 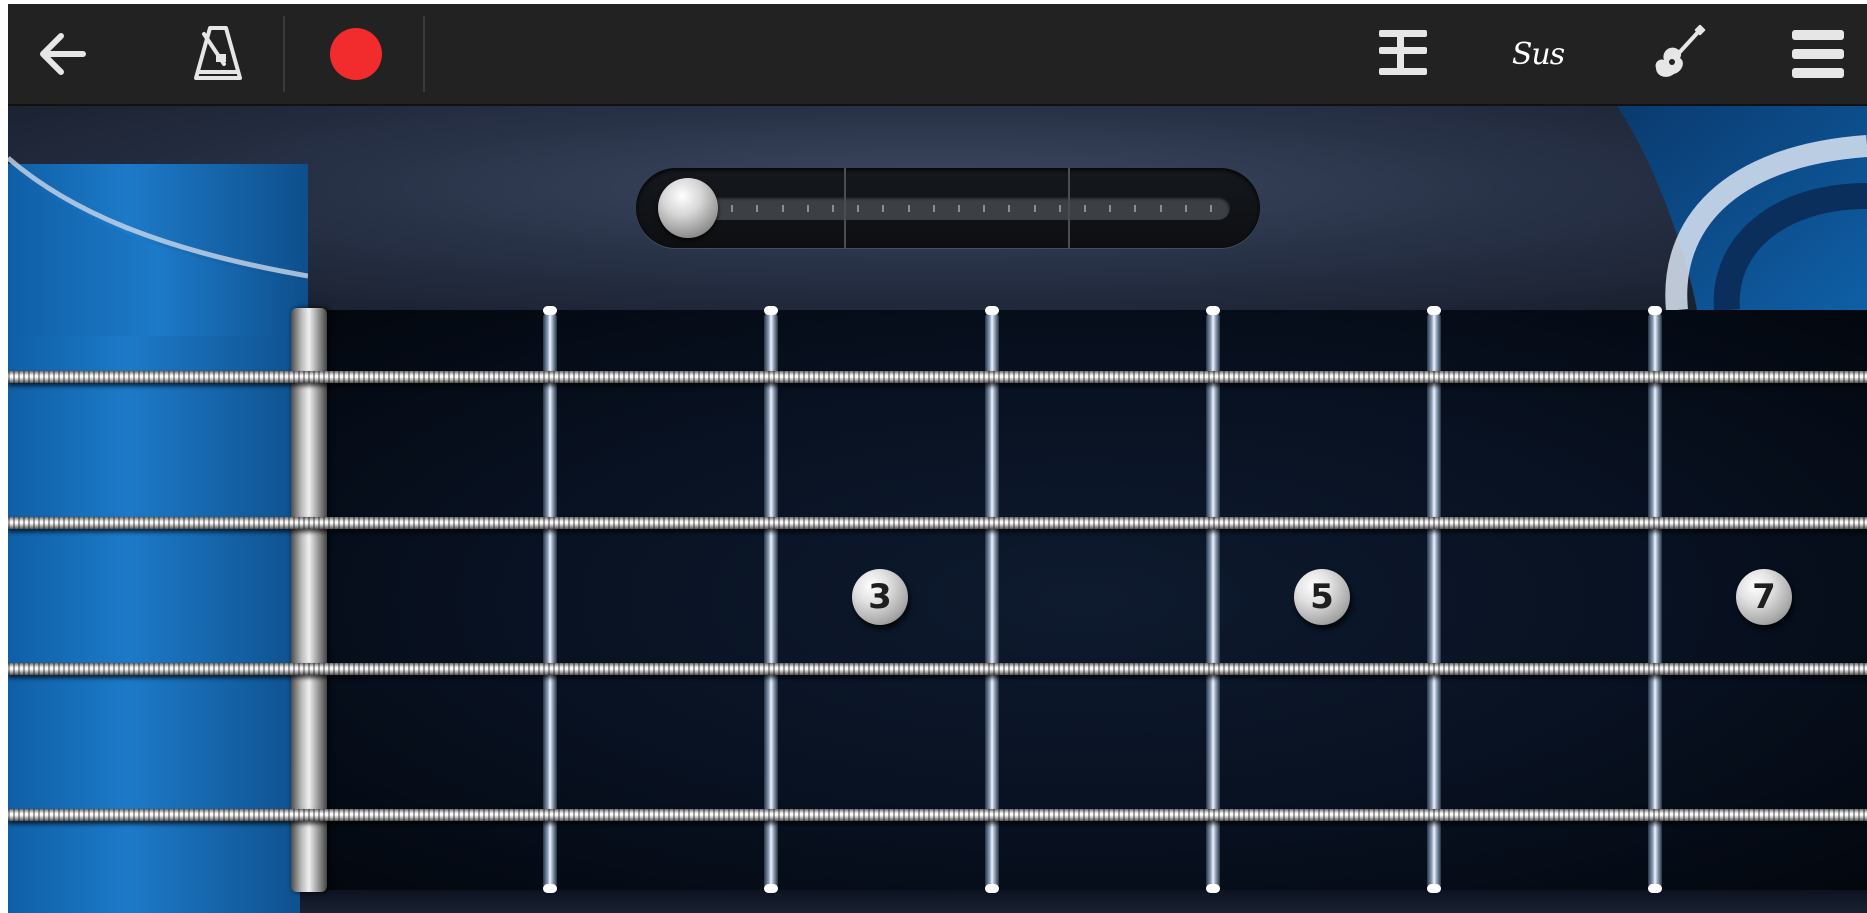 I want to click on fretboard-position-slider, so click(x=948, y=208).